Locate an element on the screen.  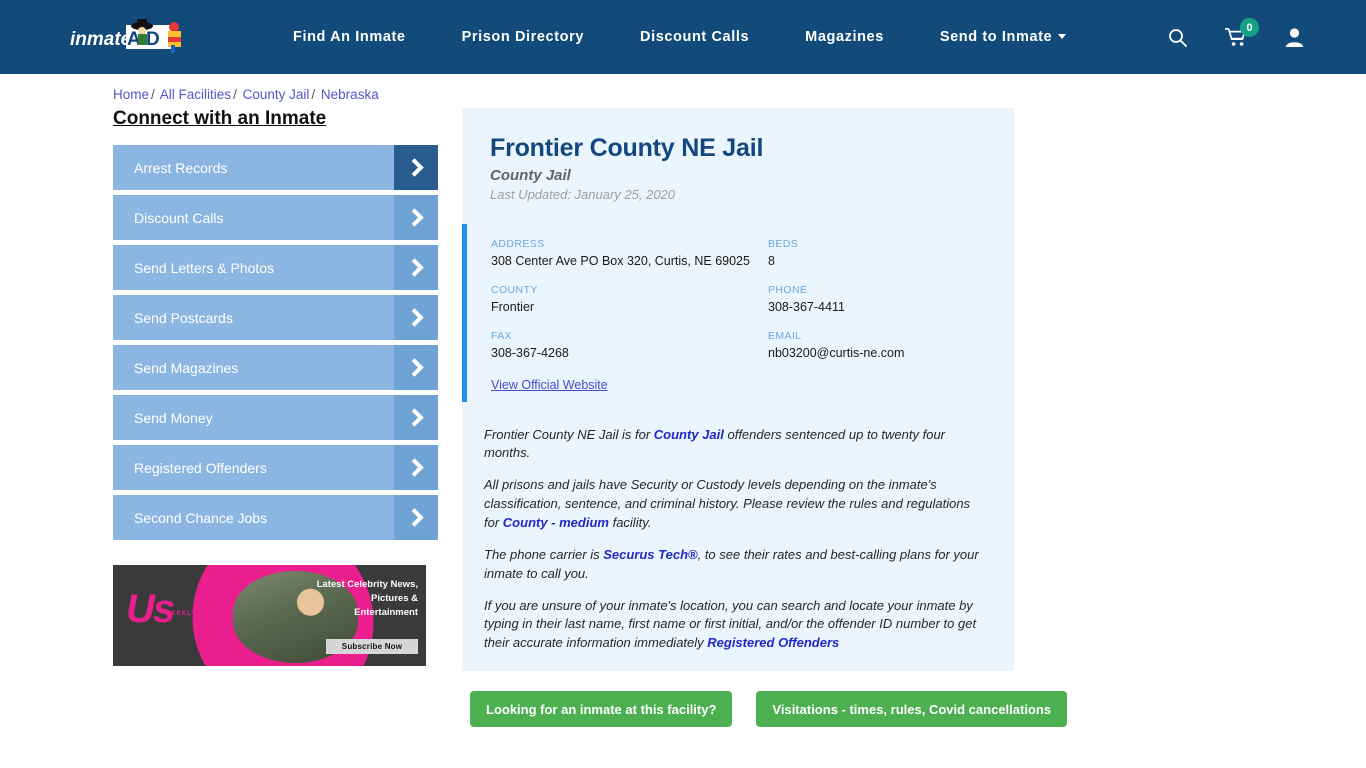
nav-link-find-an-inmate: Find An Inmate is located at coordinates (349, 37).